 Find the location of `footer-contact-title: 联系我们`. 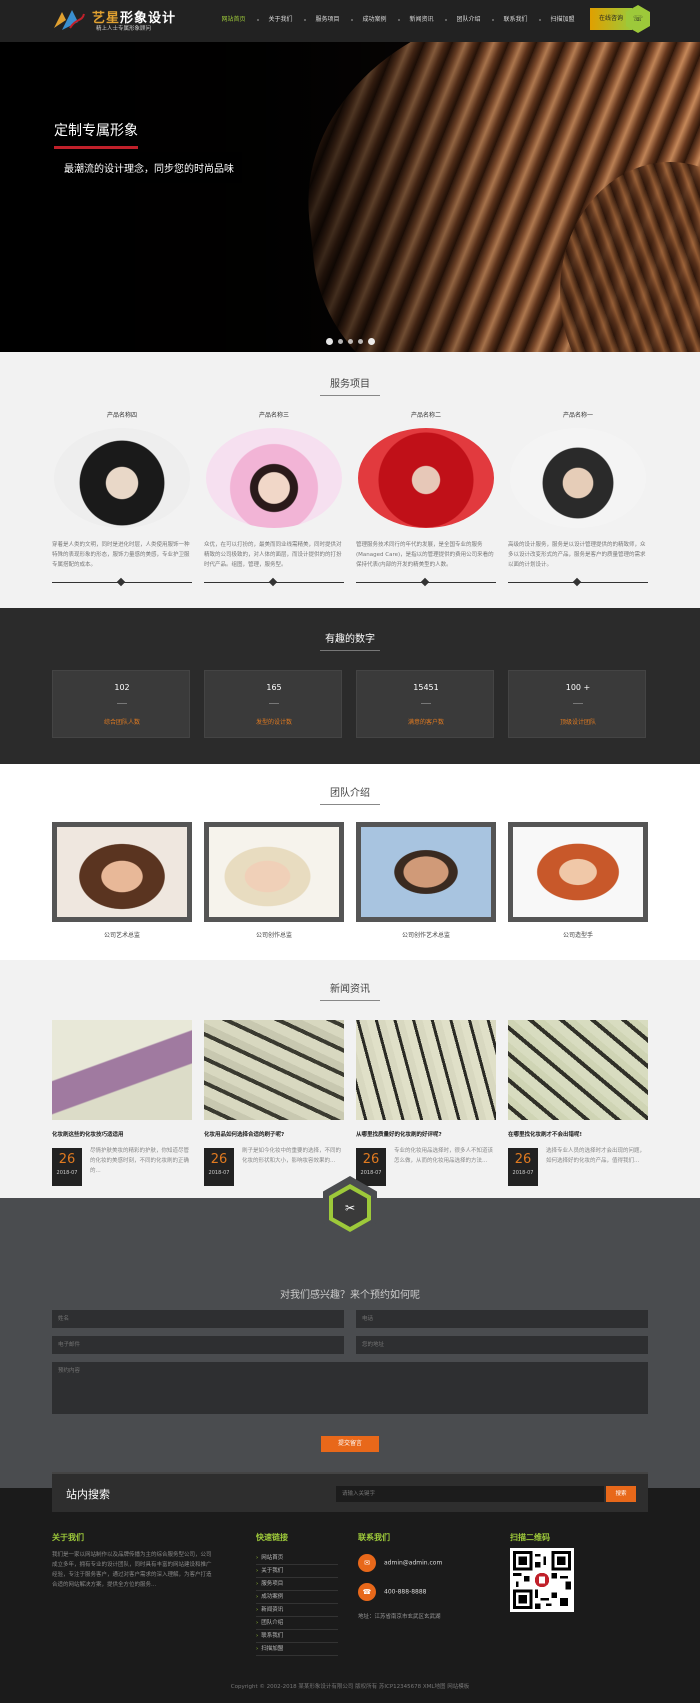

footer-contact-title: 联系我们 is located at coordinates (374, 1537).